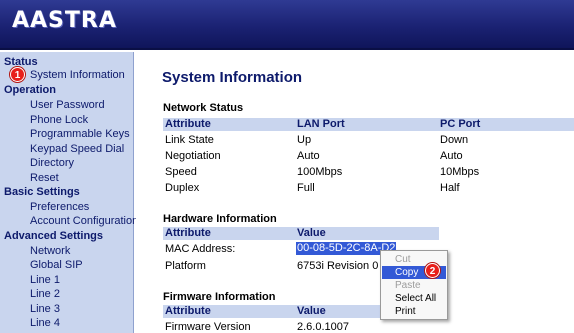  Describe the element at coordinates (45, 309) in the screenshot. I see `sidebar-item-line-3: Line 3` at that location.